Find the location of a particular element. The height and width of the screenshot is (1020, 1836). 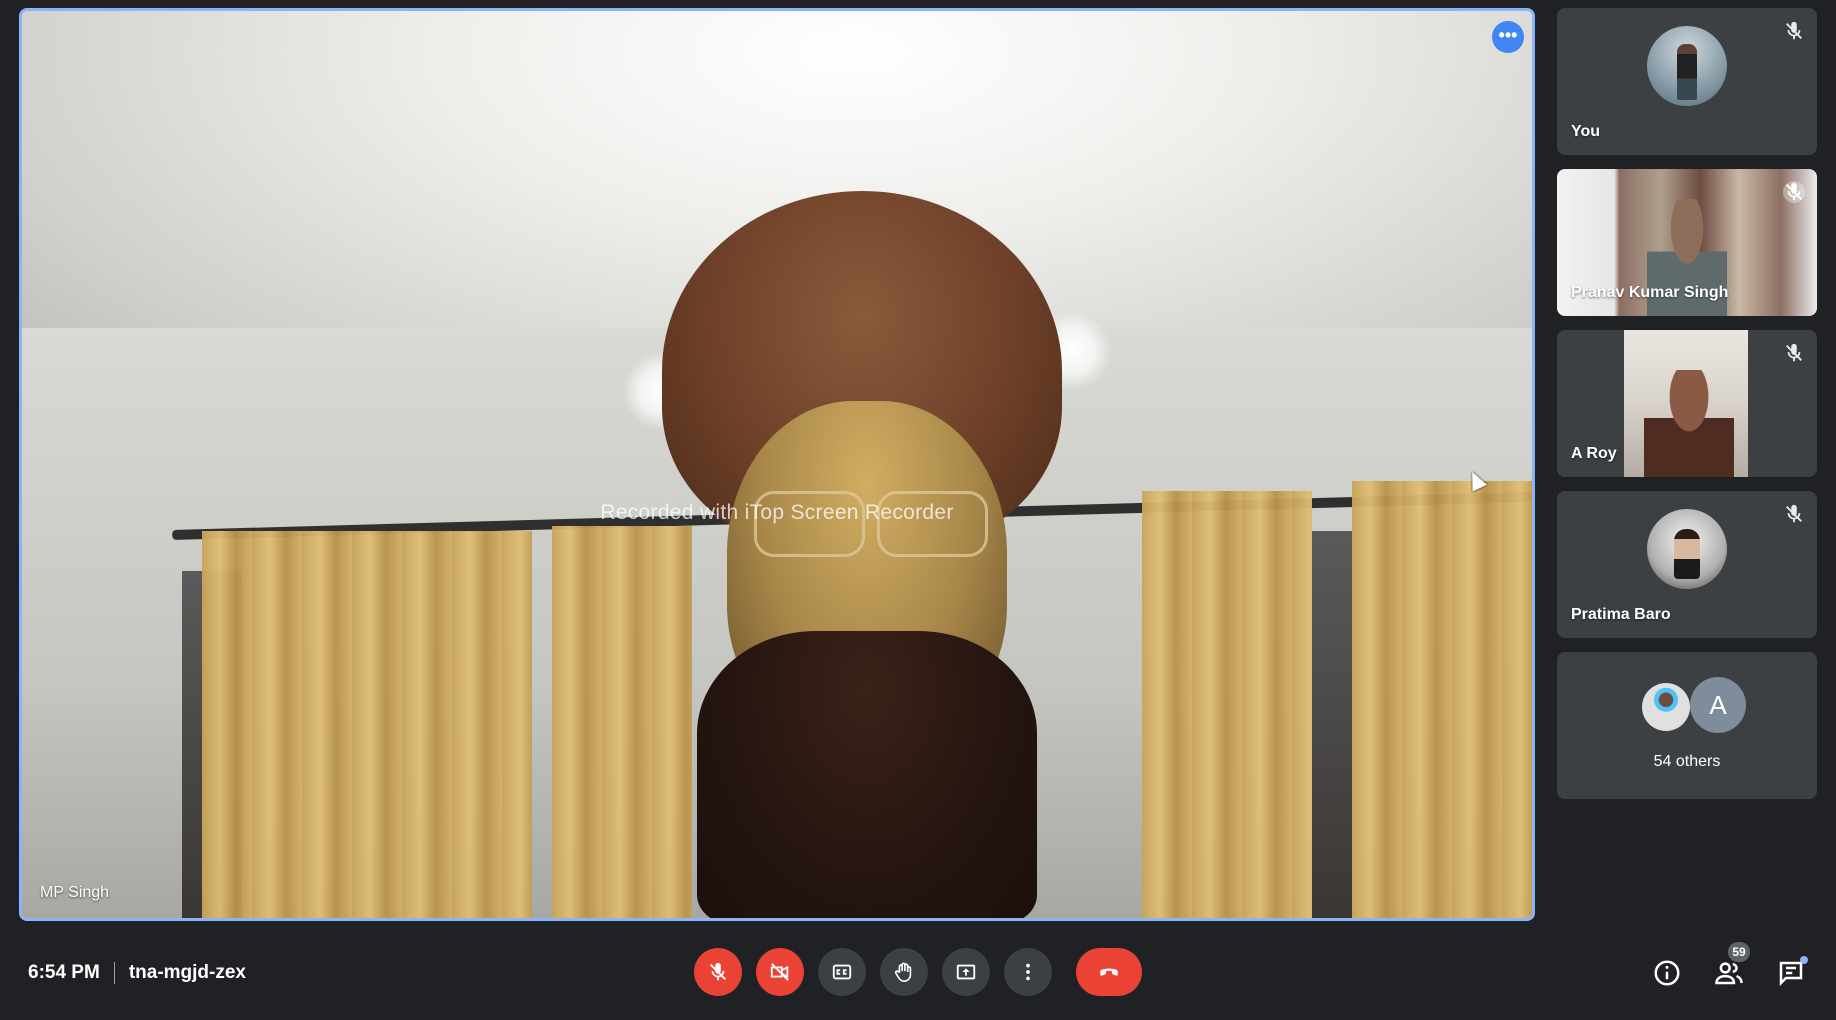

participant-name: You is located at coordinates (1586, 131).